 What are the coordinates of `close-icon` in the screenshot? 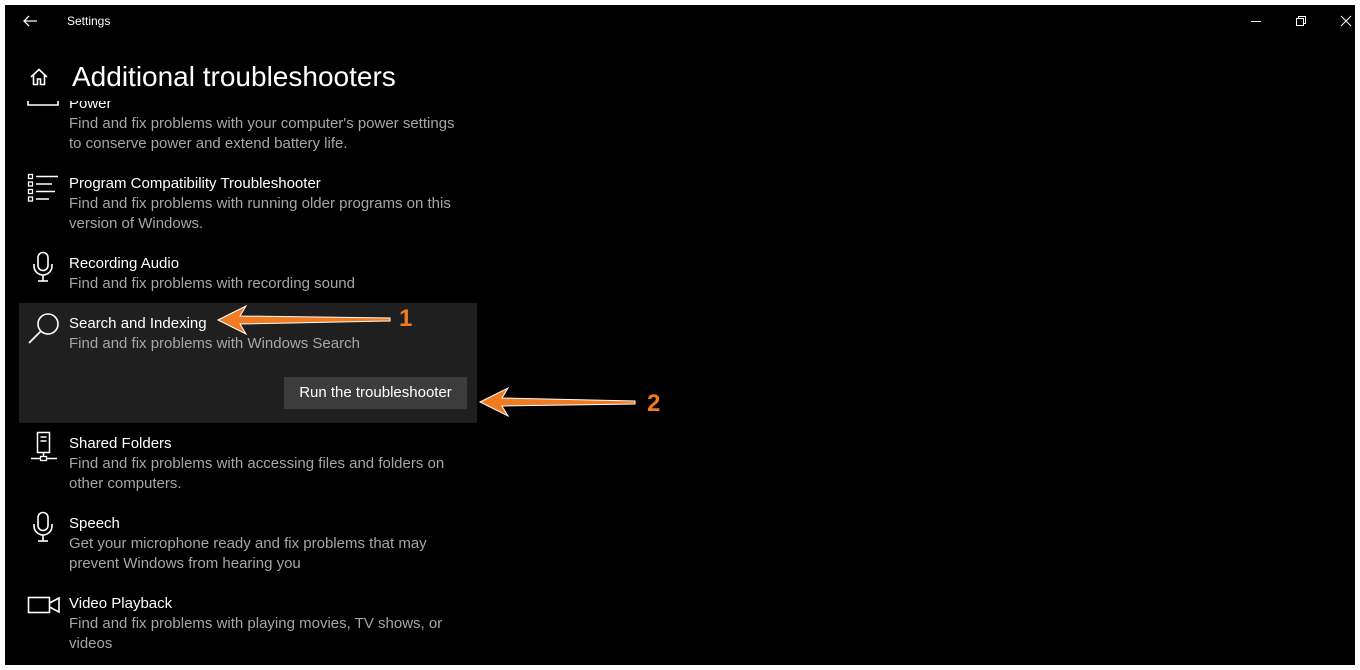 It's located at (1345, 21).